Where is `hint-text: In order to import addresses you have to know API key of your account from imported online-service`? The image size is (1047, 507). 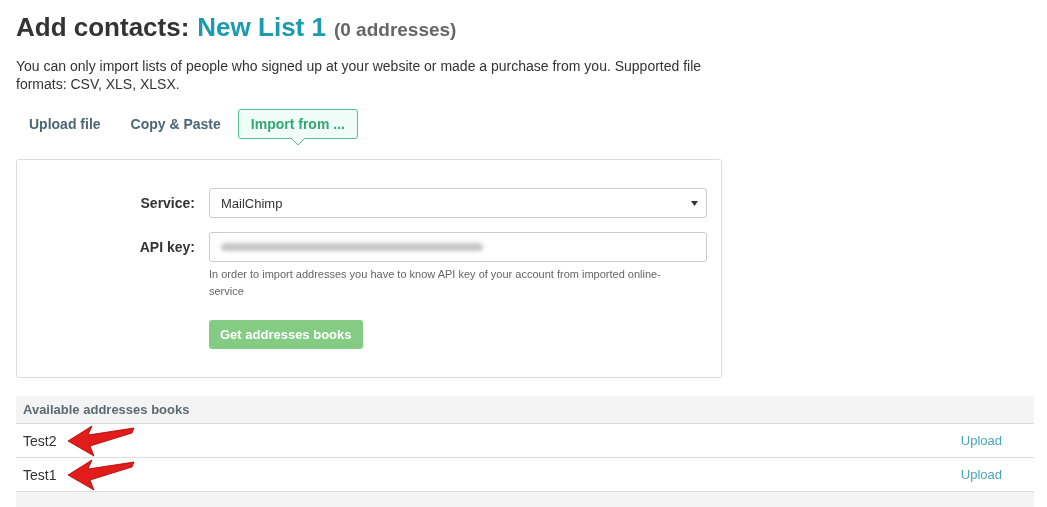 hint-text: In order to import addresses you have to know API key of your account from imported online-service is located at coordinates (435, 283).